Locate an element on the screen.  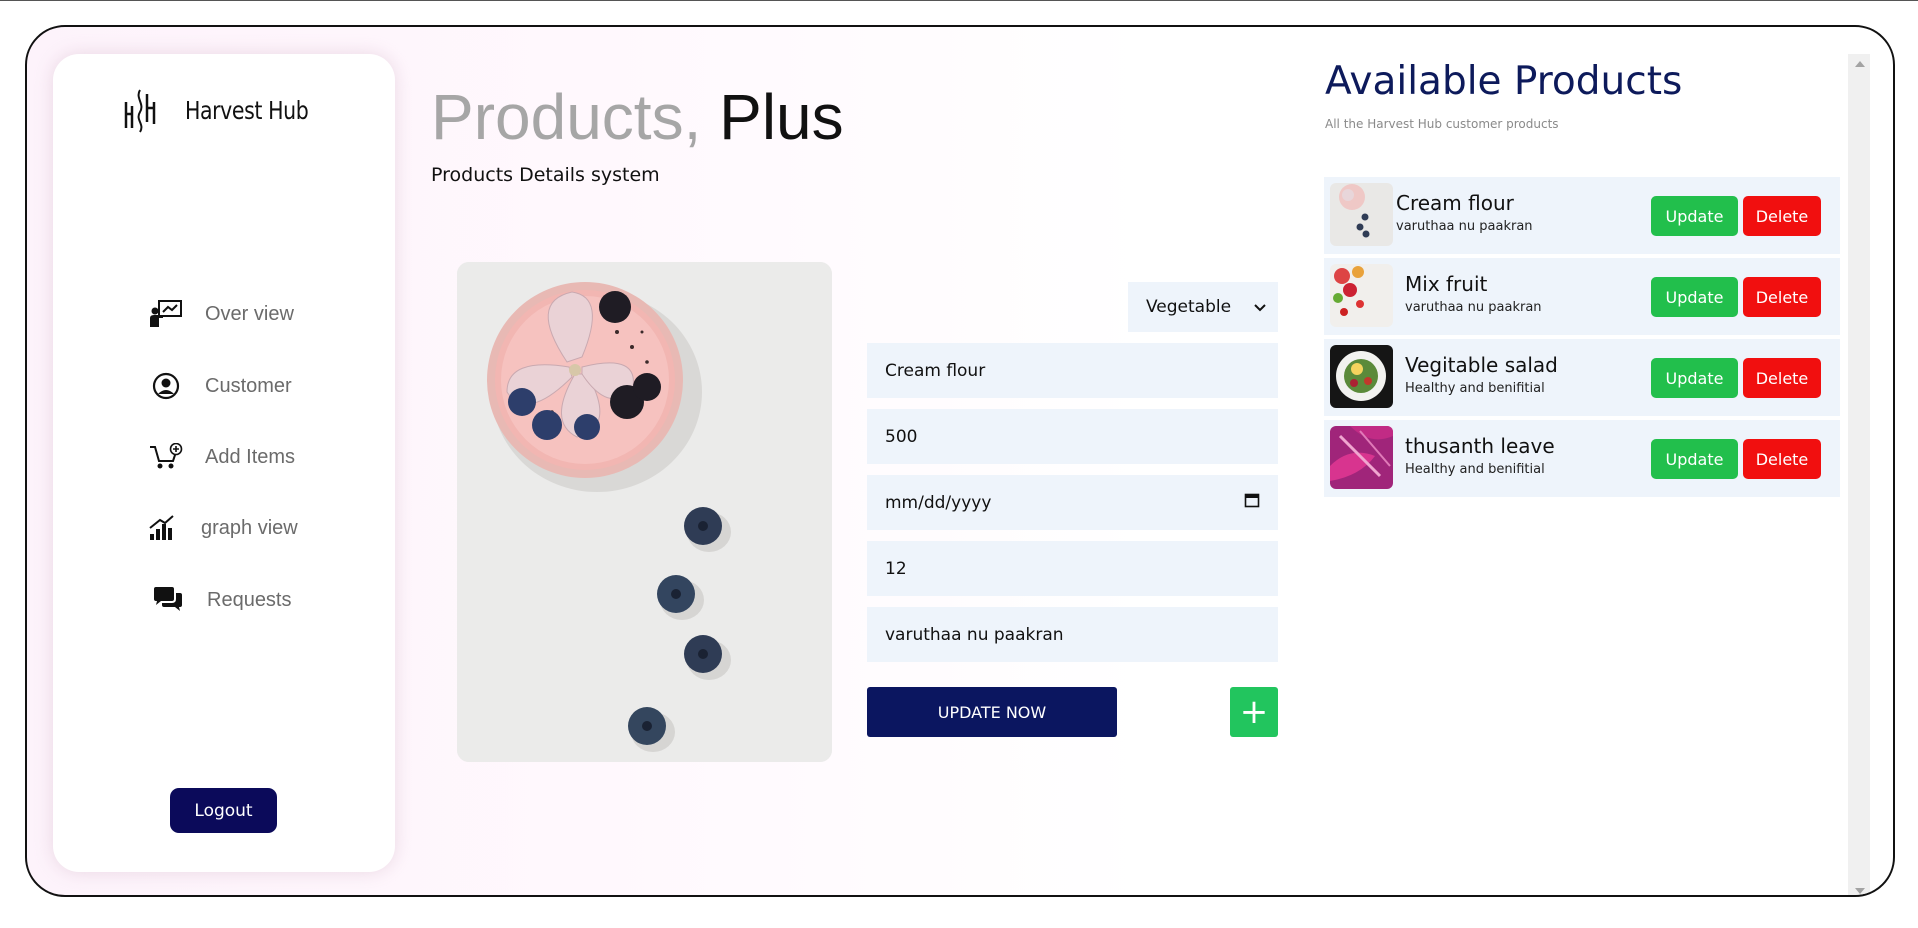
price-value: 12 is located at coordinates (896, 568).